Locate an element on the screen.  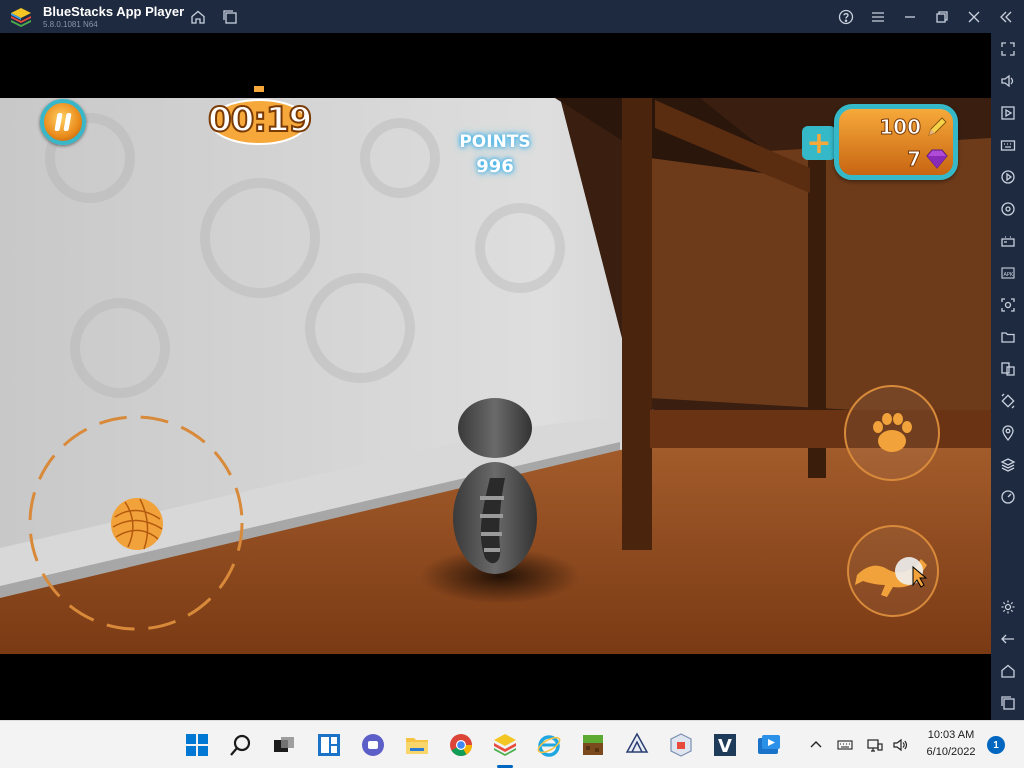
svg-text: V is located at coordinates (725, 746).